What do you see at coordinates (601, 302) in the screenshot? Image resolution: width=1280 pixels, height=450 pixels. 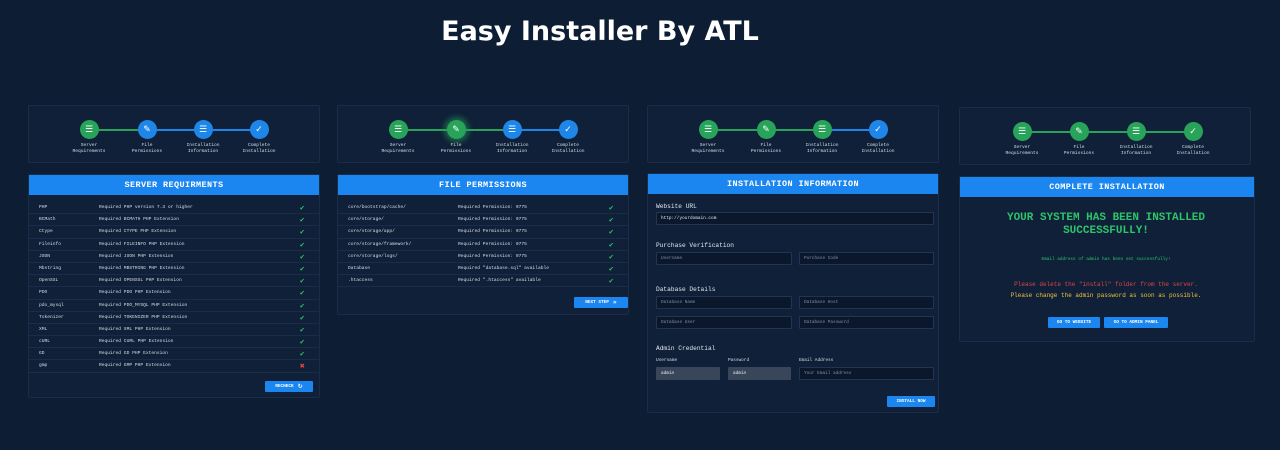 I see `next-step-button: NEXT STEP »` at bounding box center [601, 302].